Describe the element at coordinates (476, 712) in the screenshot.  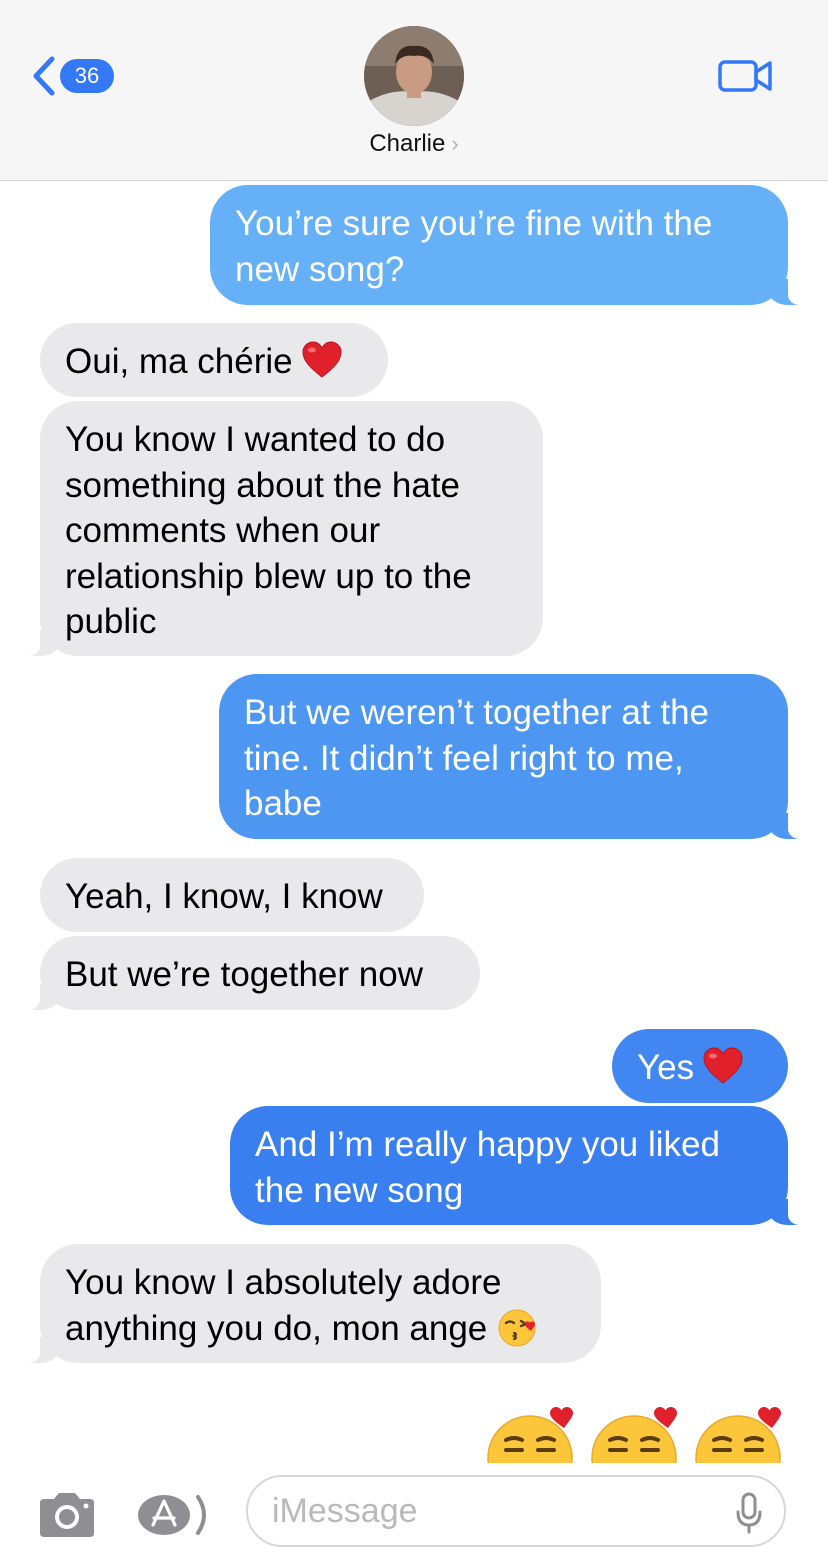
I see `message-line: But we weren’t together at the` at that location.